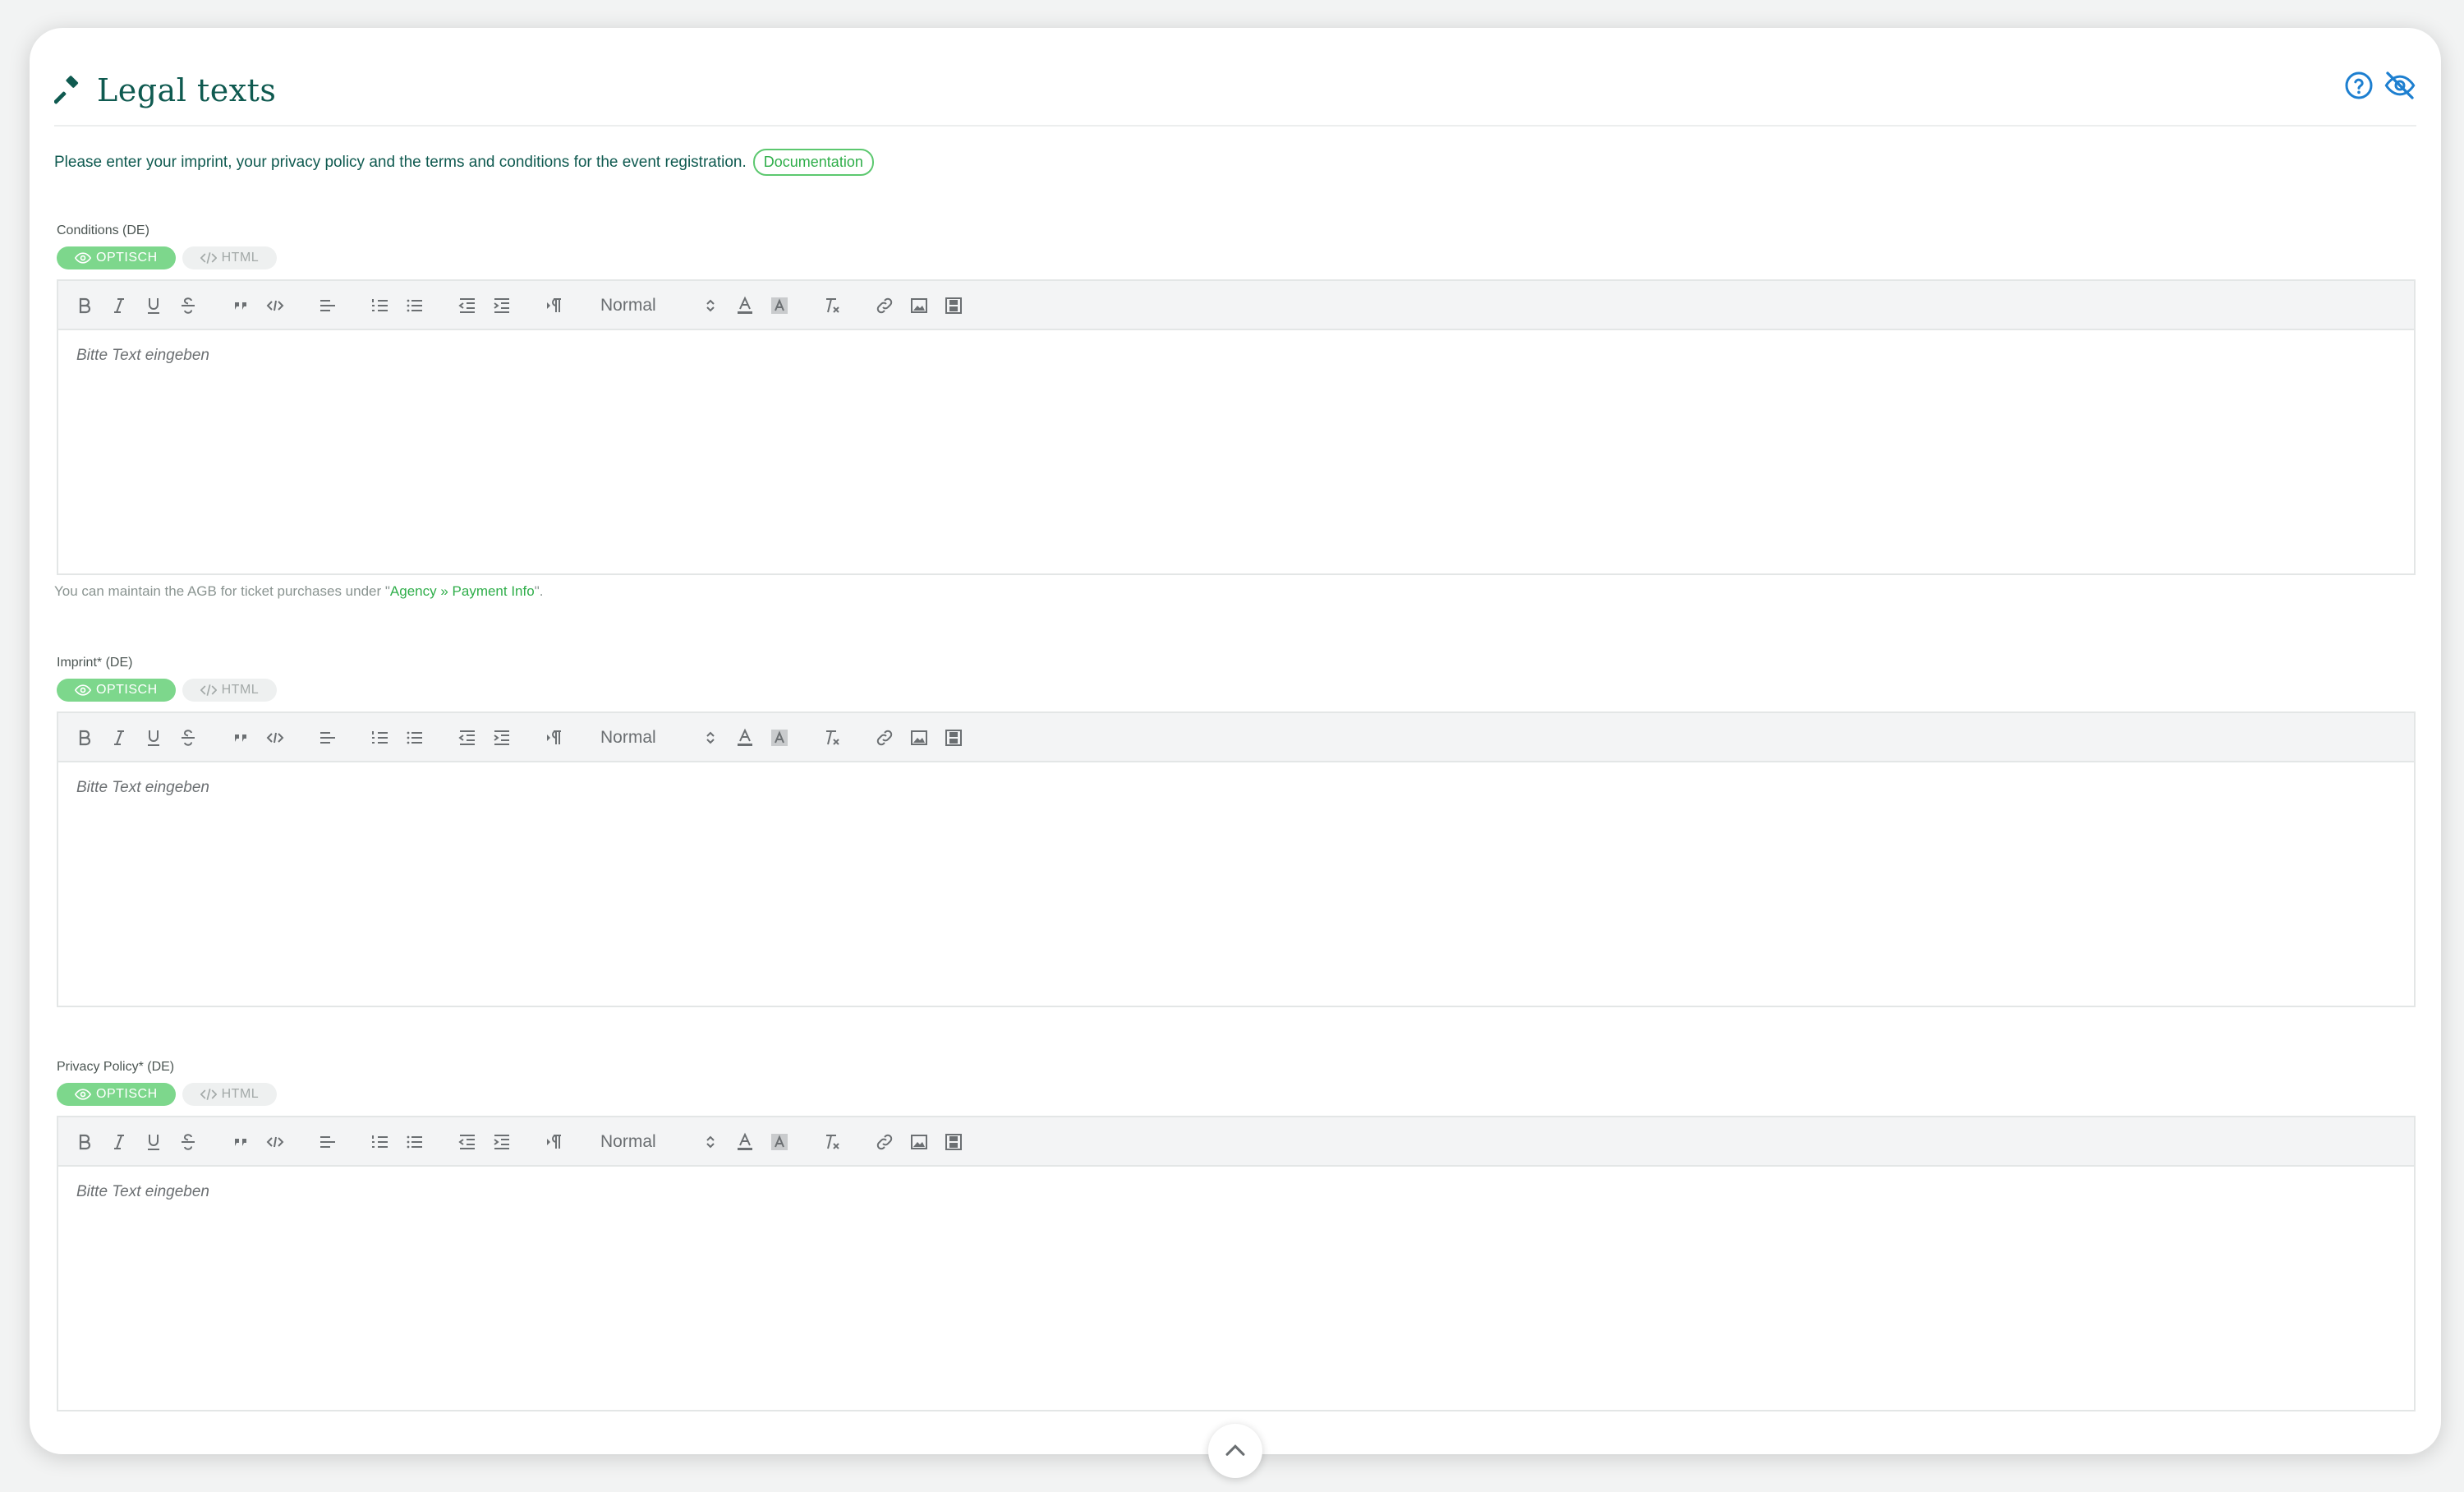 The height and width of the screenshot is (1492, 2464). Describe the element at coordinates (813, 162) in the screenshot. I see `documentation-link: Documentation` at that location.